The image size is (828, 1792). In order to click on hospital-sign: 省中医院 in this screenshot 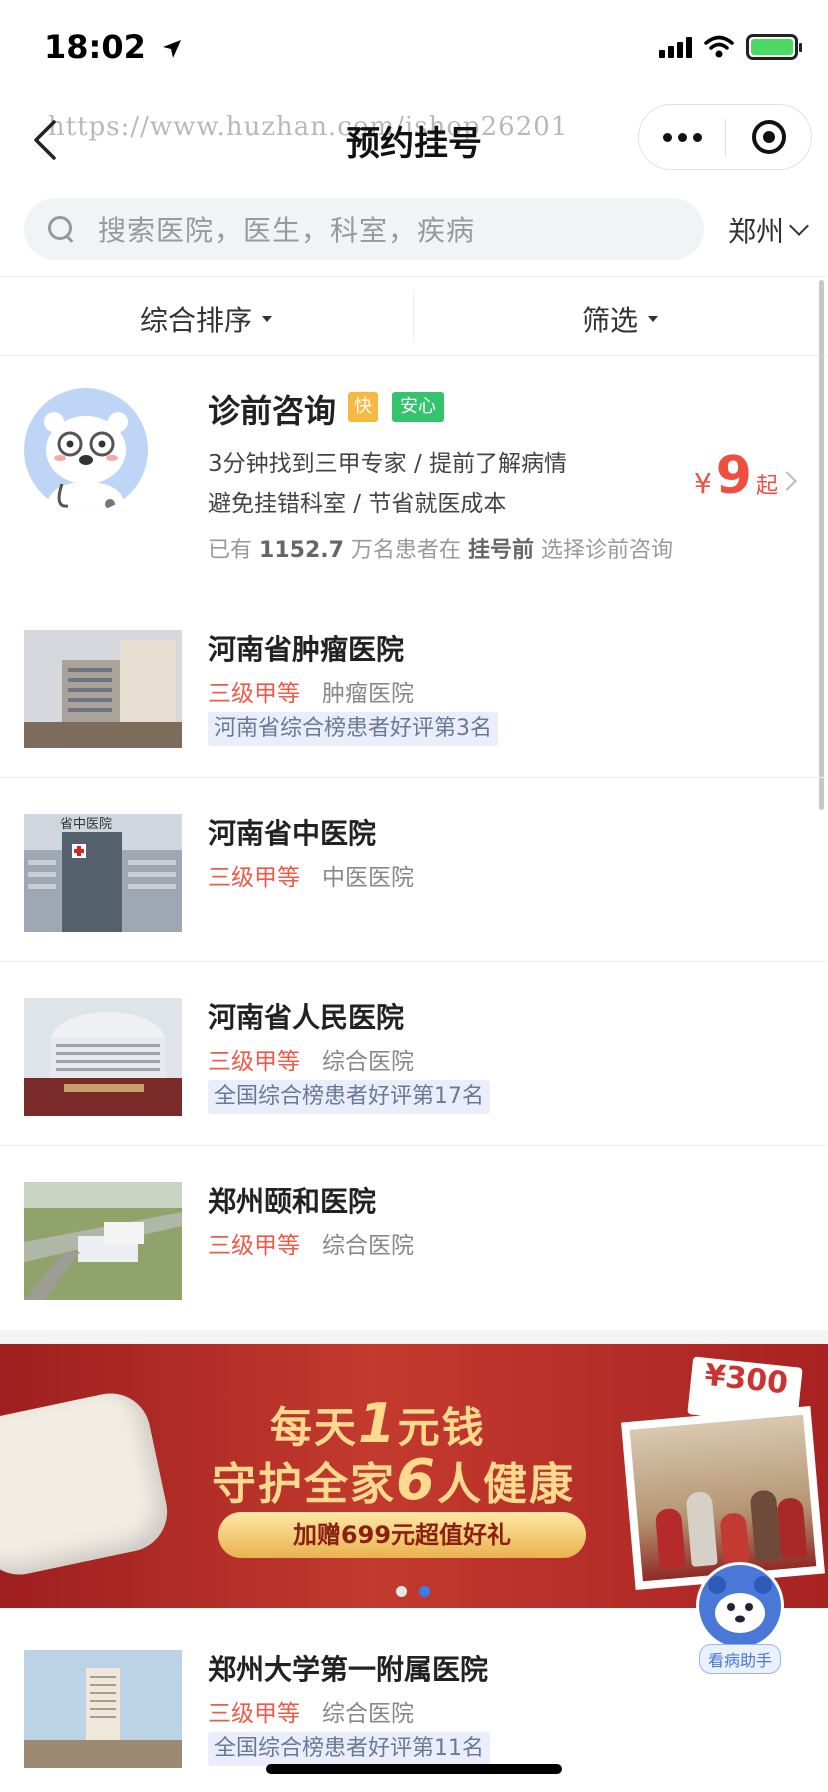, I will do `click(86, 824)`.